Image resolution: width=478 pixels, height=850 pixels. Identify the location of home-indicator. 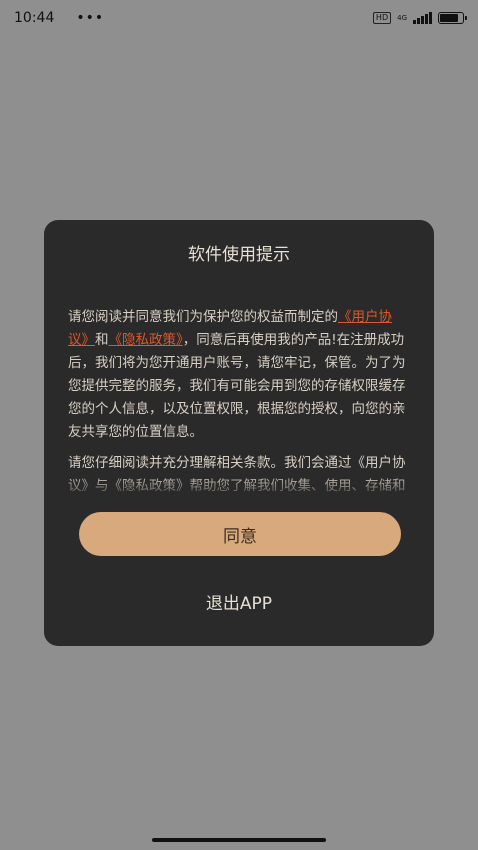
(239, 840).